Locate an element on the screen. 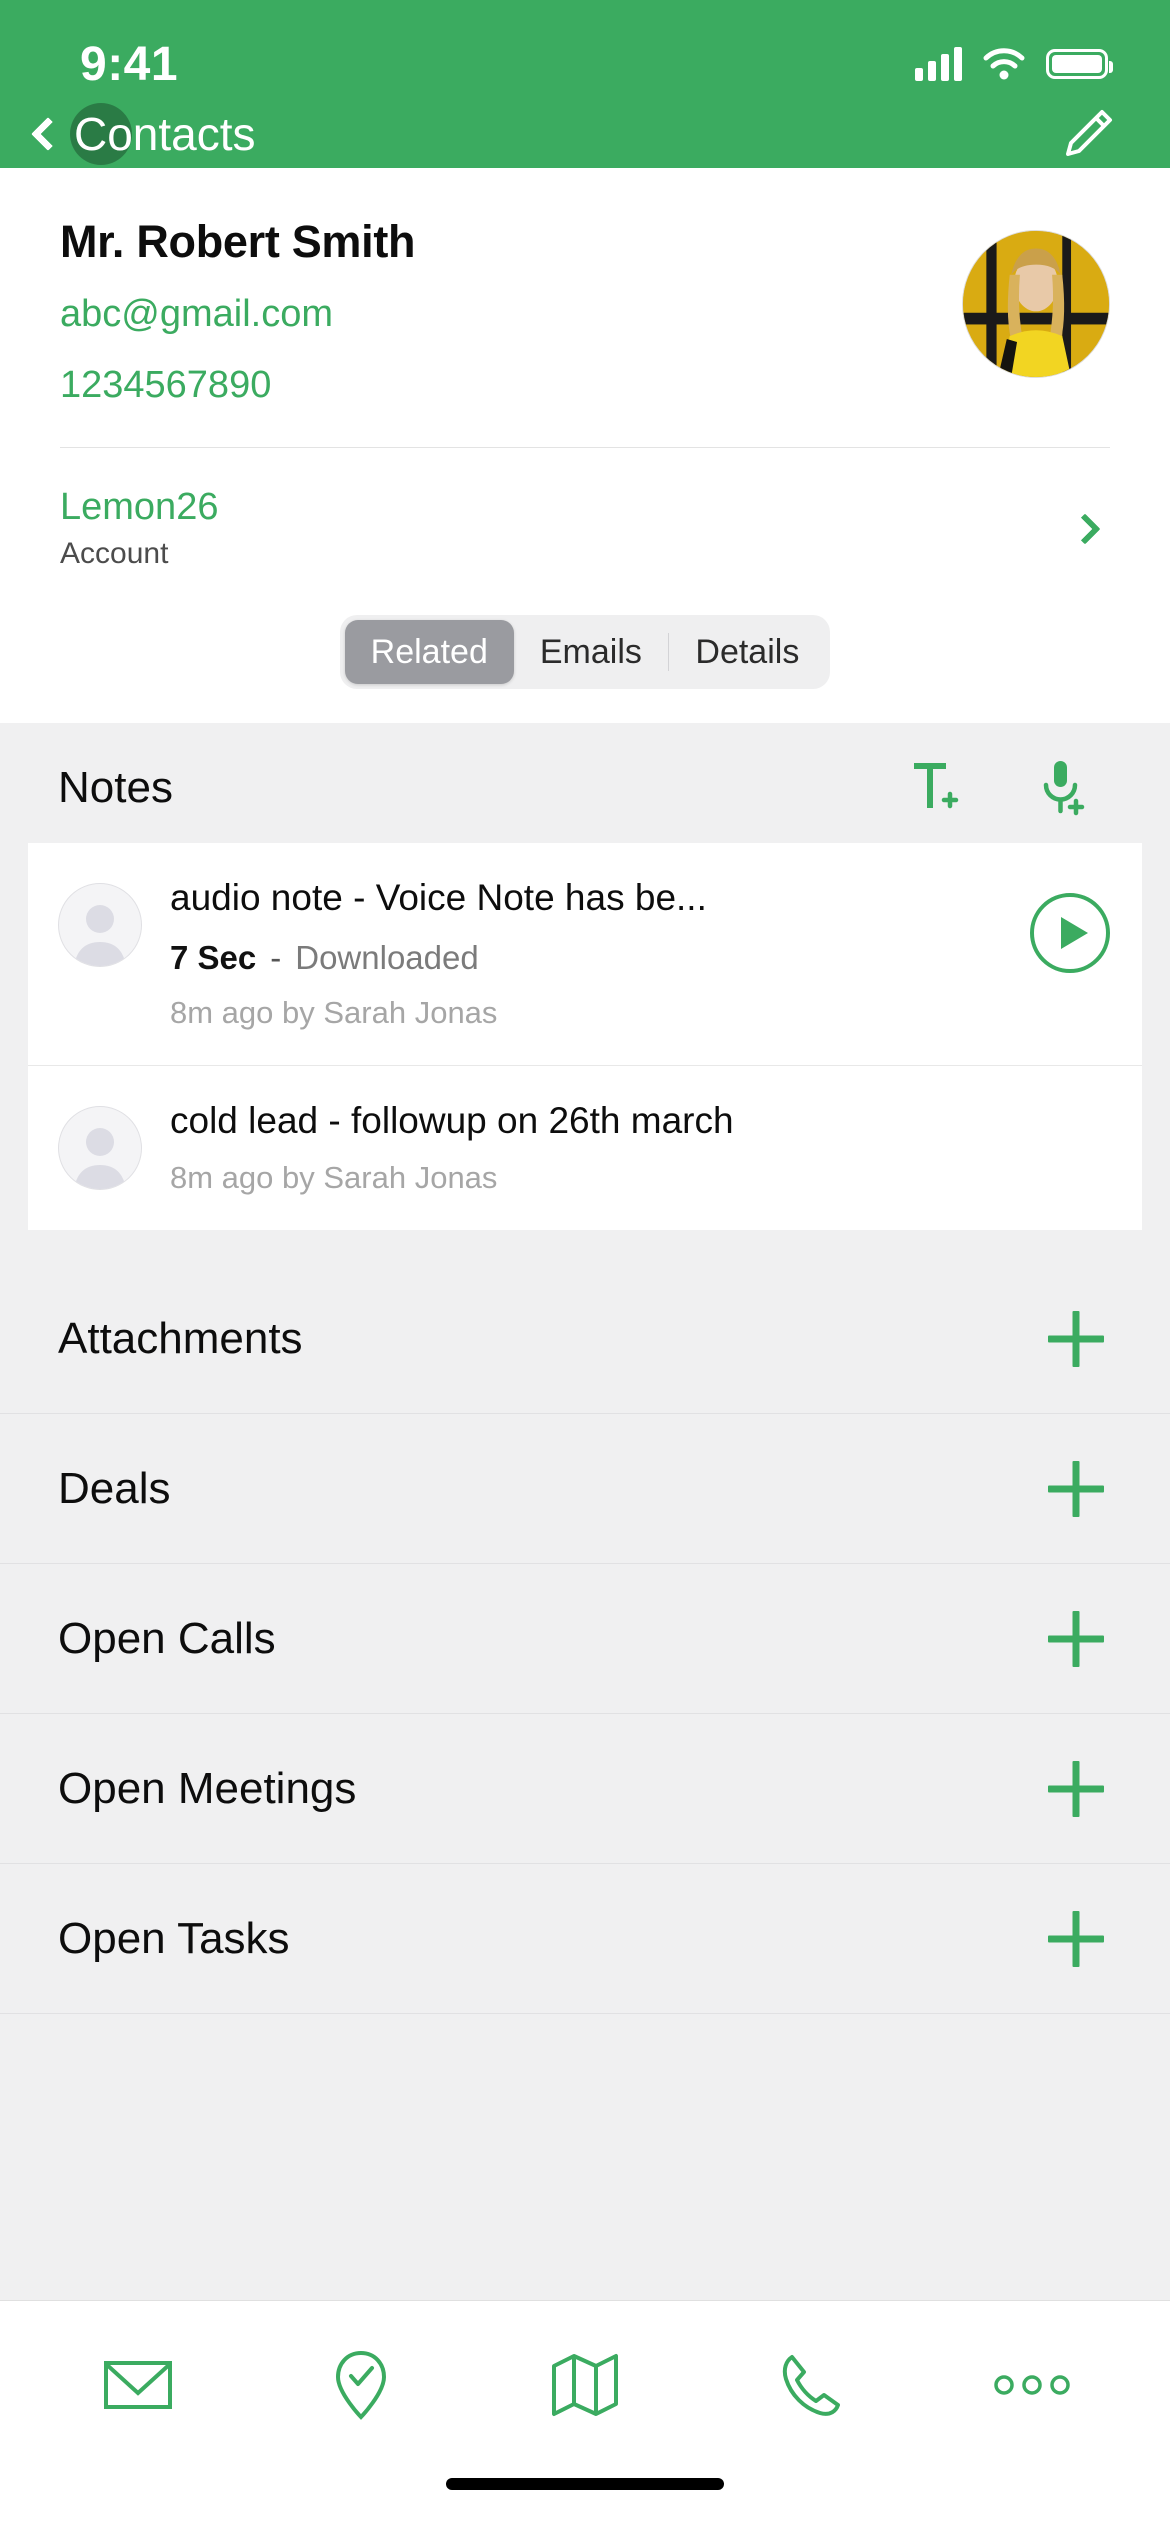  status-indicators is located at coordinates (1014, 64).